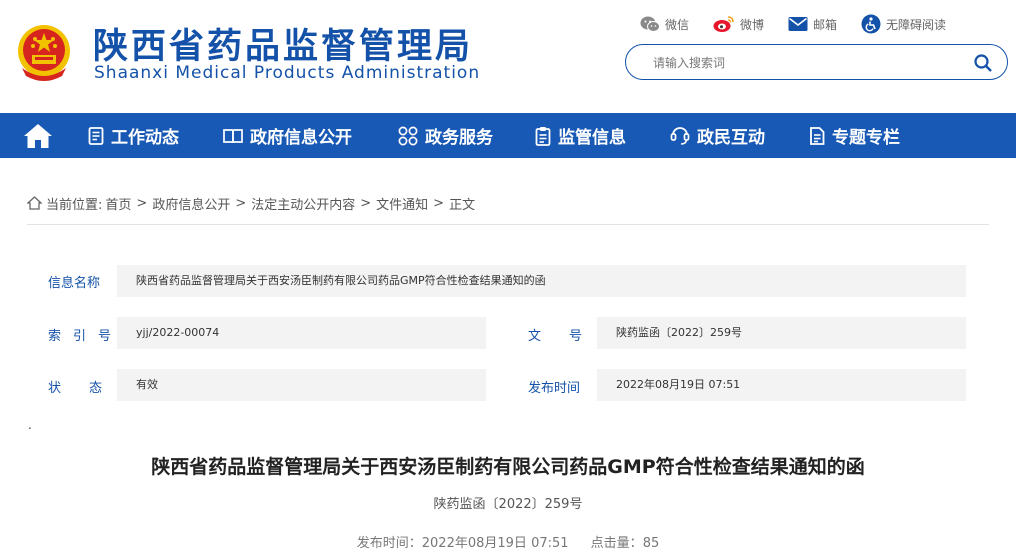 Image resolution: width=1016 pixels, height=560 pixels. What do you see at coordinates (408, 135) in the screenshot?
I see `grid-icon` at bounding box center [408, 135].